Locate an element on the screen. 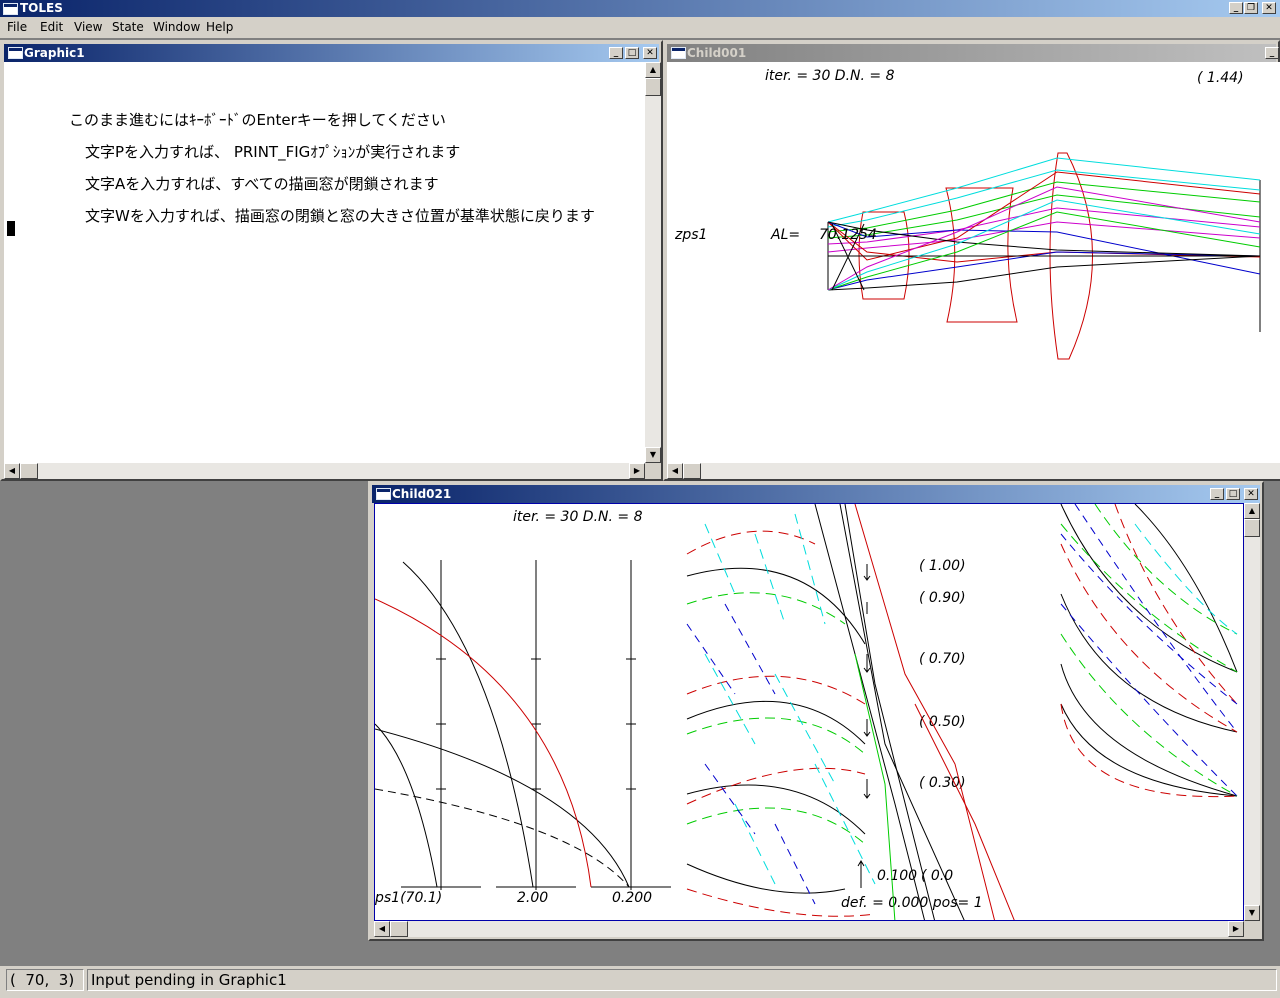 The image size is (1280, 998). child001-scroll-left-arrow-icon: ◀ is located at coordinates (675, 471).